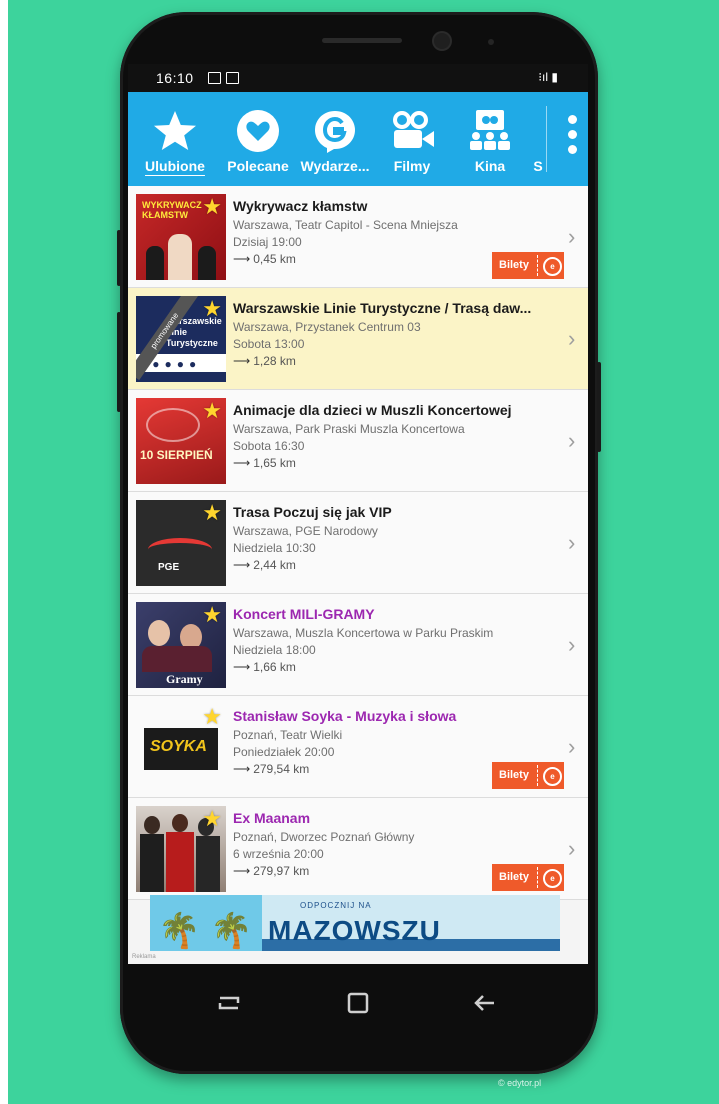 The height and width of the screenshot is (1104, 719). Describe the element at coordinates (485, 1003) in the screenshot. I see `back-icon` at that location.